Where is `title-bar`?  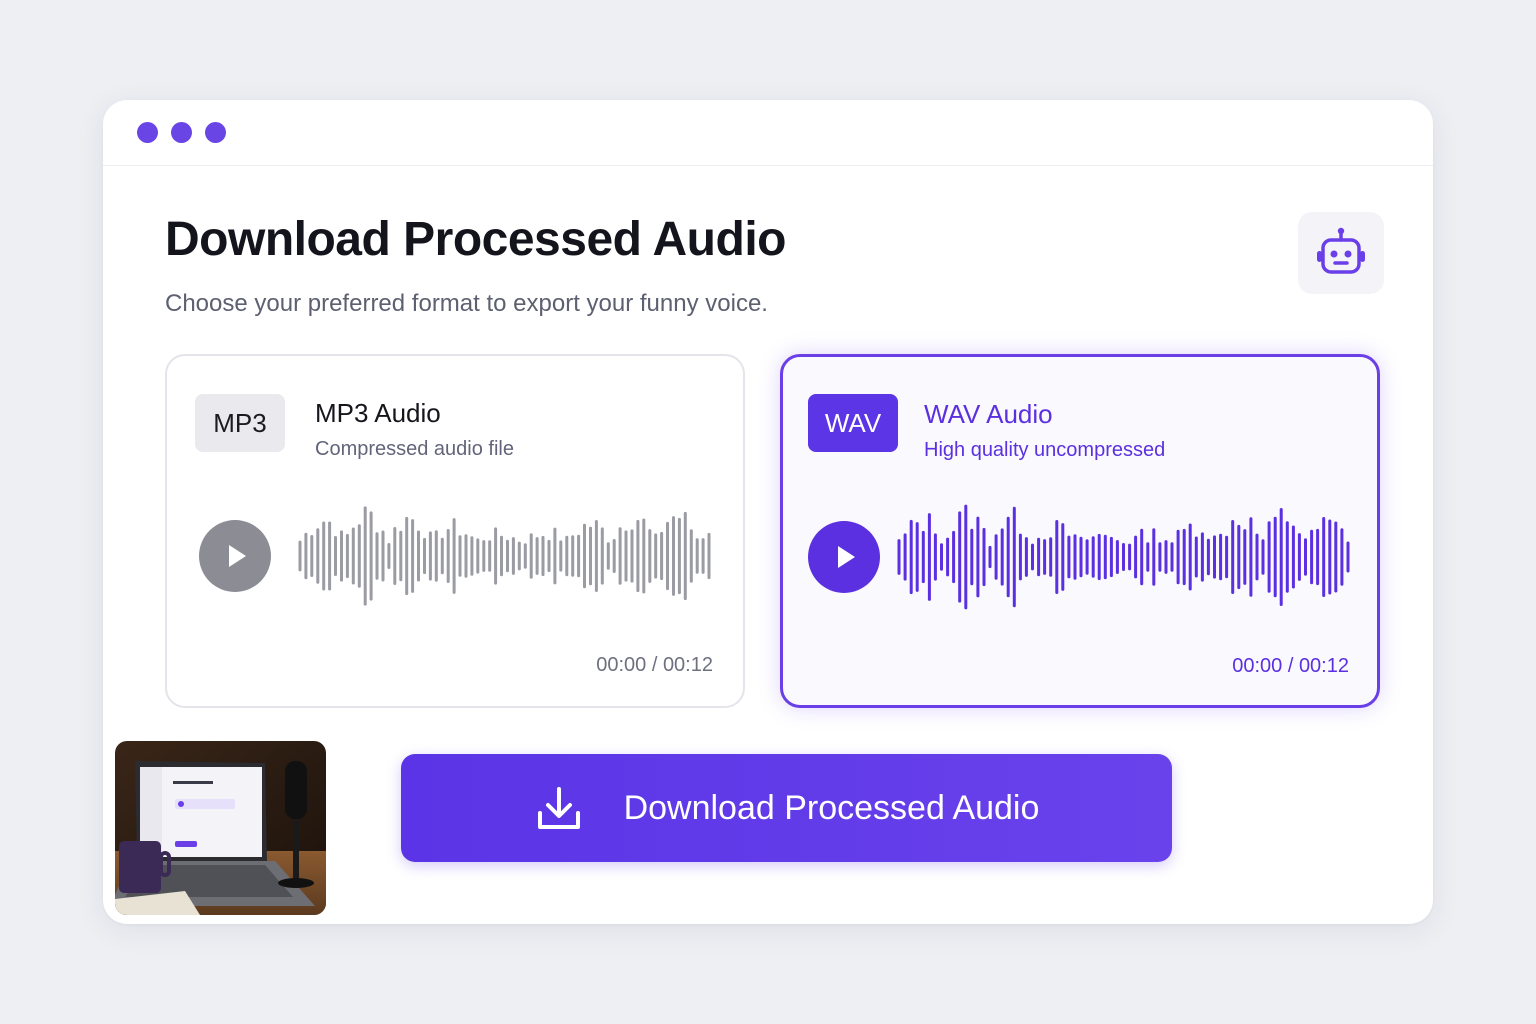 title-bar is located at coordinates (768, 133).